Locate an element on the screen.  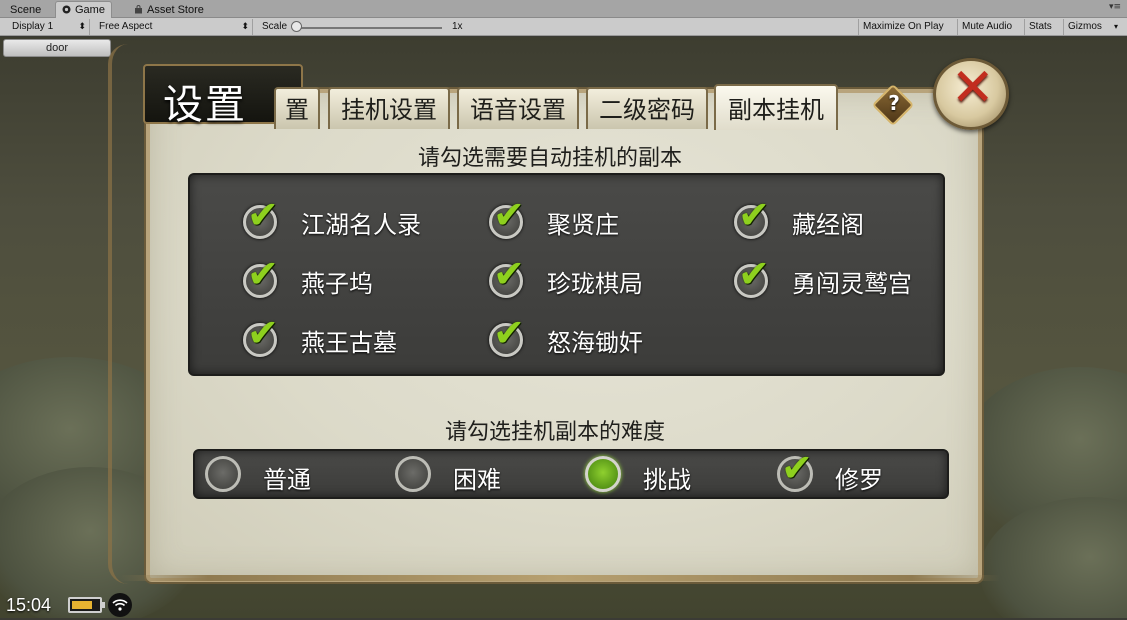
difficulty-label: 普通 is located at coordinates (287, 480).